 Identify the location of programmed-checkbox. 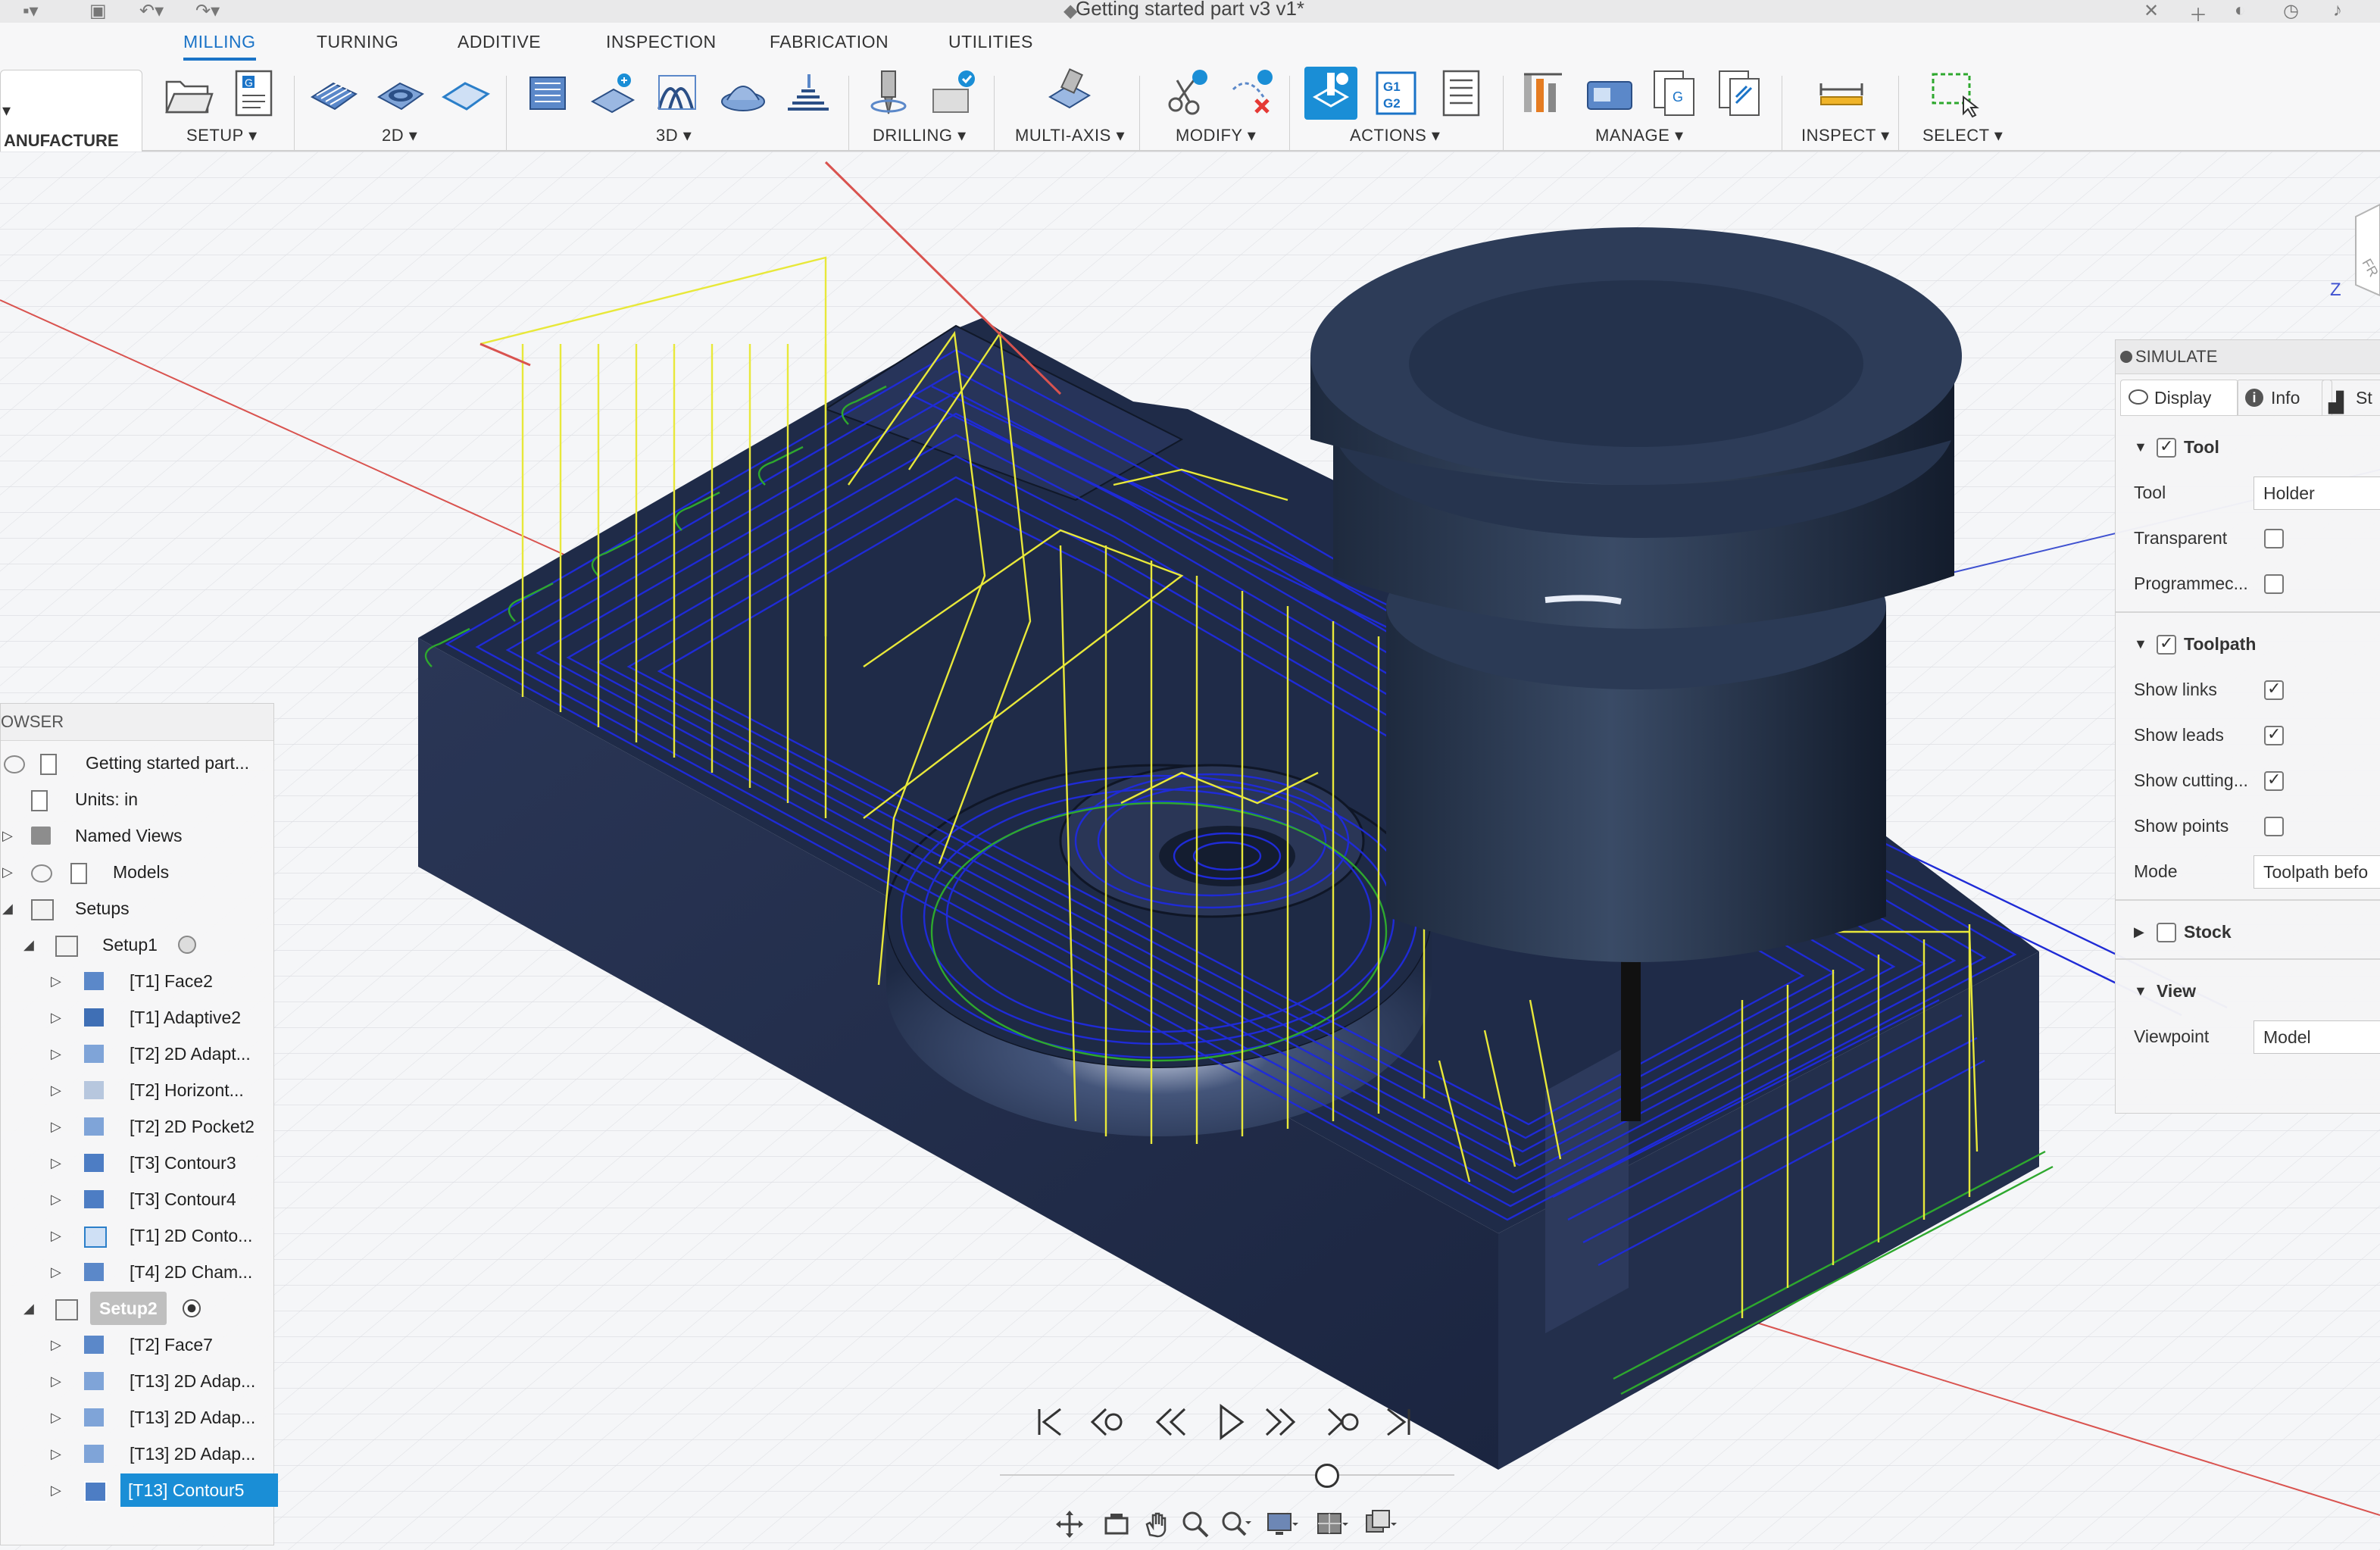
(2274, 584).